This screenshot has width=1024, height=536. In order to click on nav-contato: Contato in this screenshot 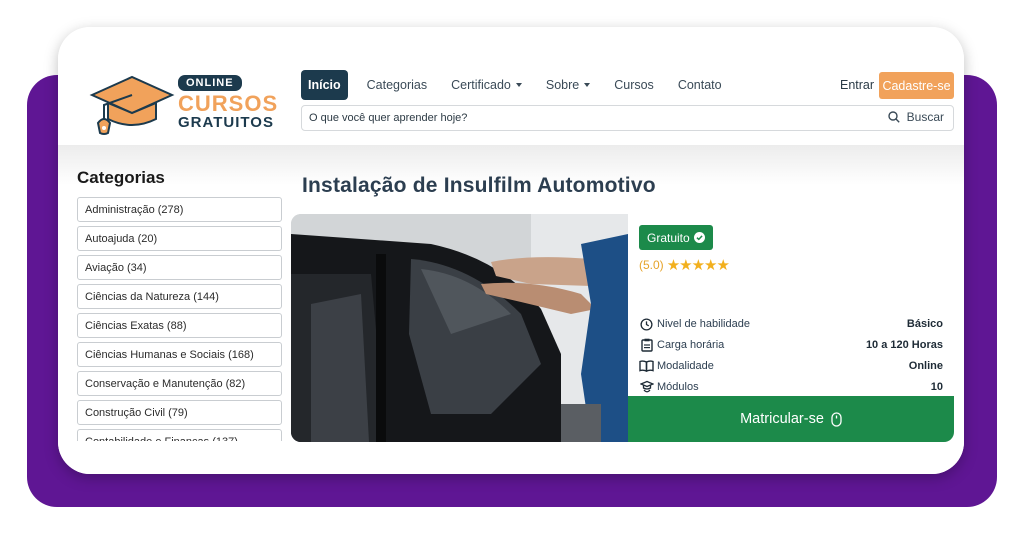, I will do `click(700, 85)`.